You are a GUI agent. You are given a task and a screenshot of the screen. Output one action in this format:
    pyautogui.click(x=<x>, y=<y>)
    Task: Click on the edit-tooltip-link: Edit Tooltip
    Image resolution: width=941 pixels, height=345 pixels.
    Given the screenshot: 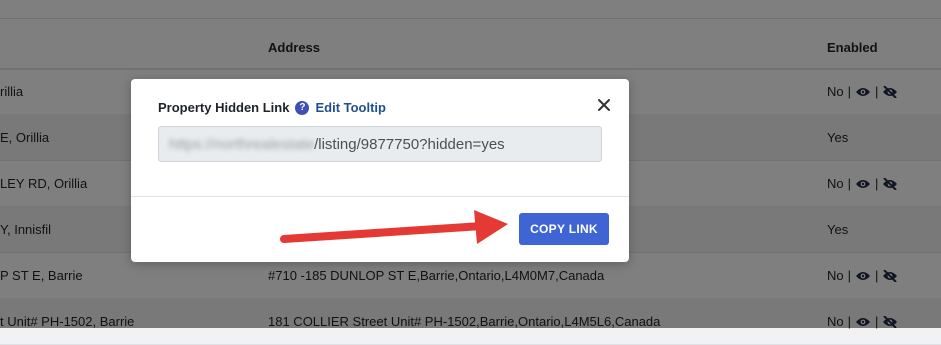 What is the action you would take?
    pyautogui.click(x=350, y=107)
    